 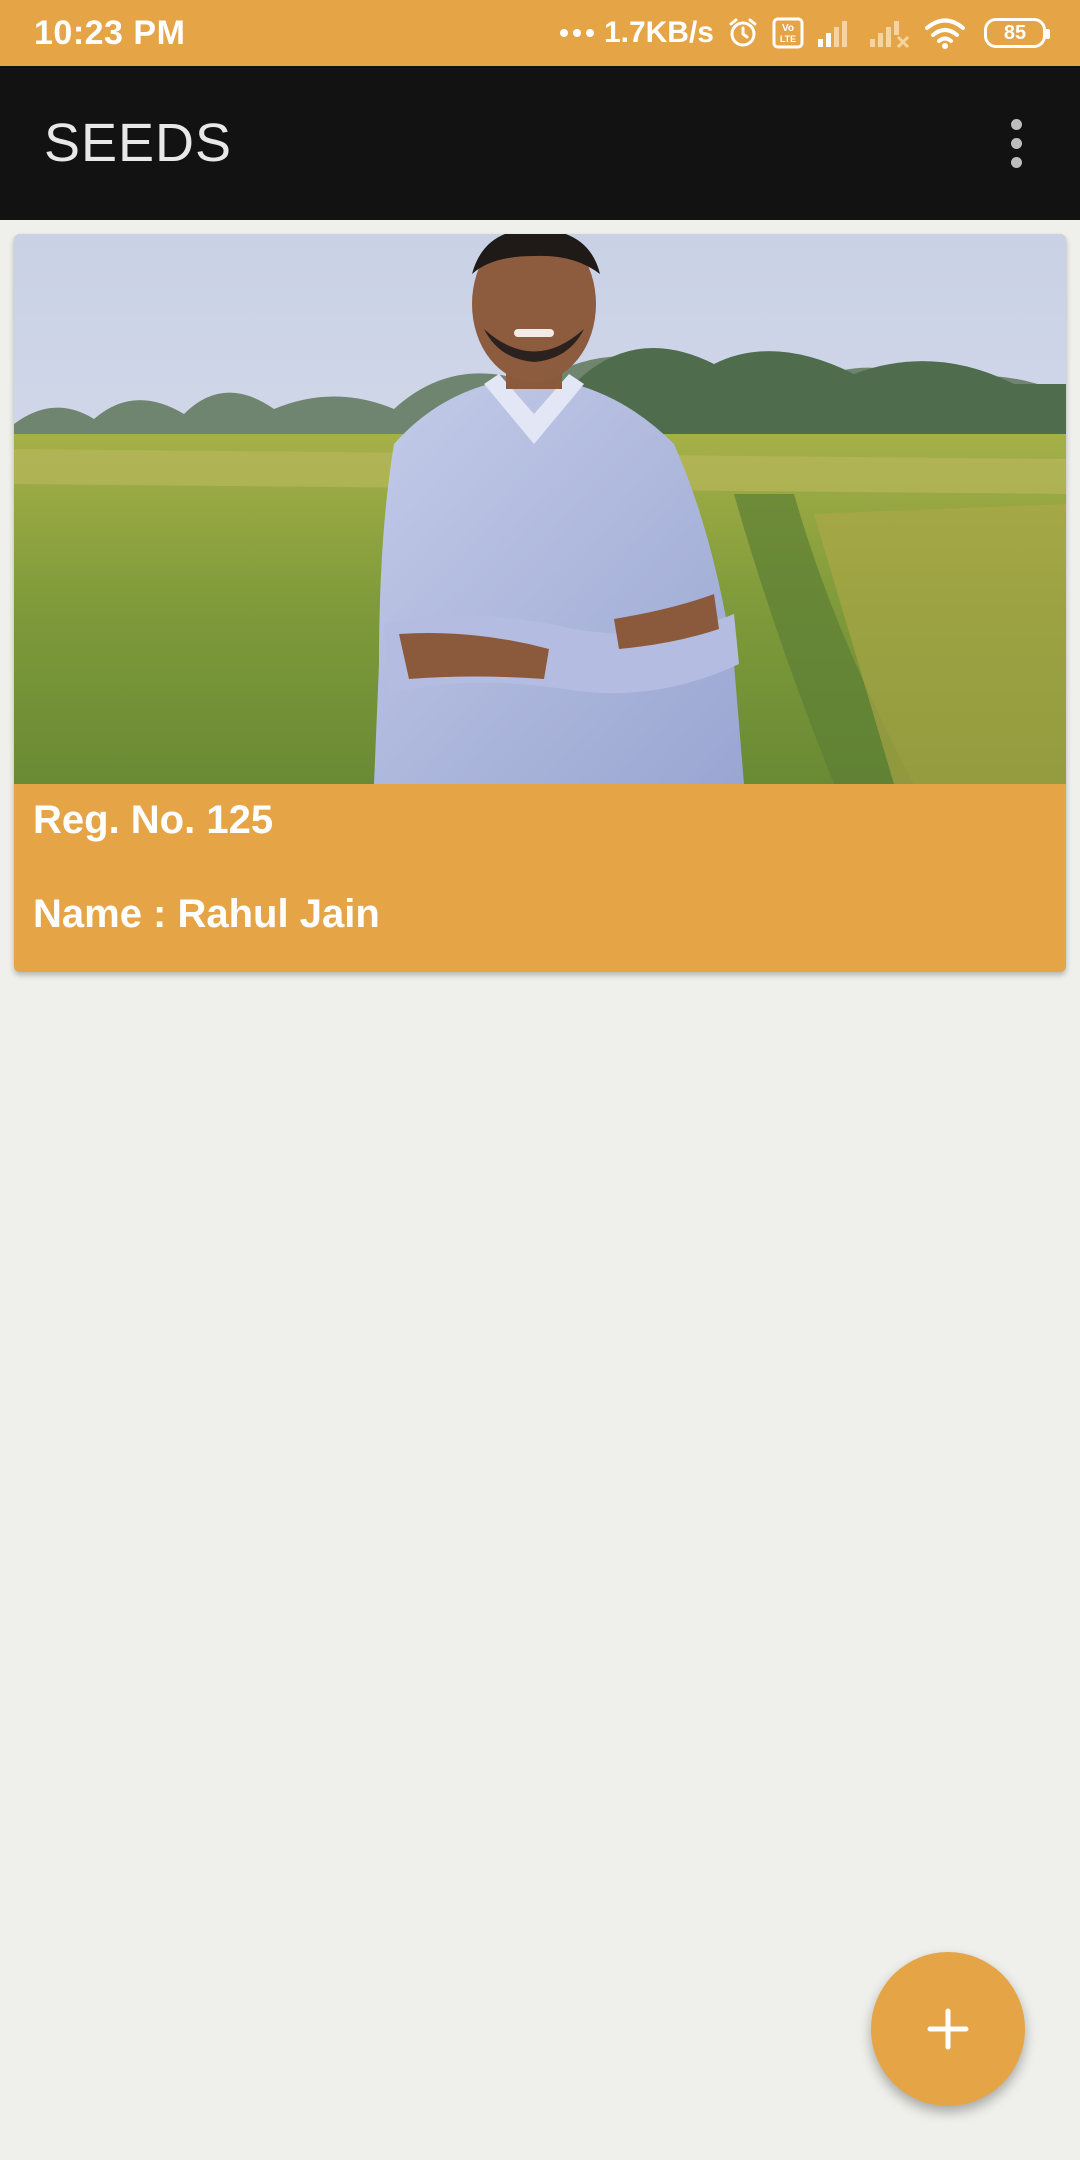 I want to click on add-button, so click(x=948, y=2029).